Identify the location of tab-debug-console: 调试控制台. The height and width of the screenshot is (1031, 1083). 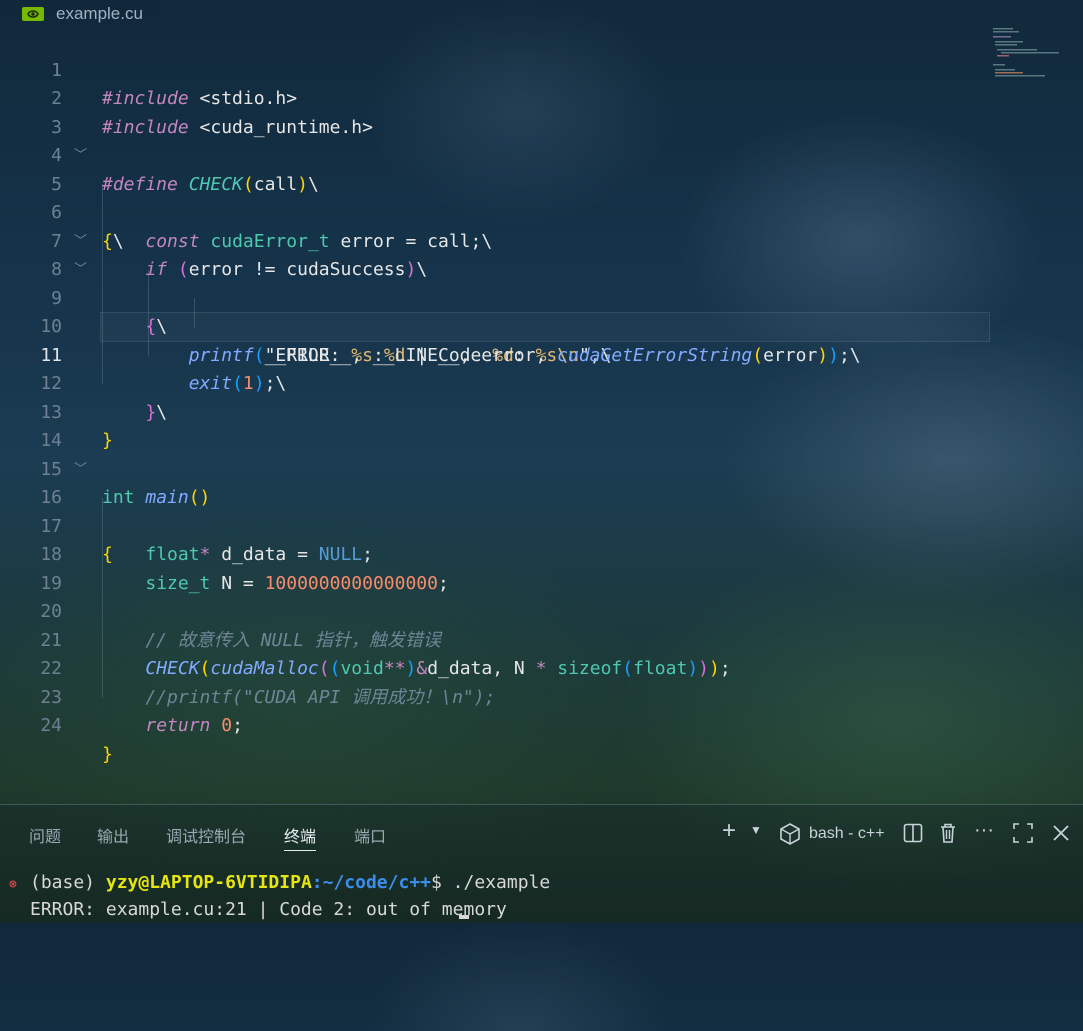
(206, 835).